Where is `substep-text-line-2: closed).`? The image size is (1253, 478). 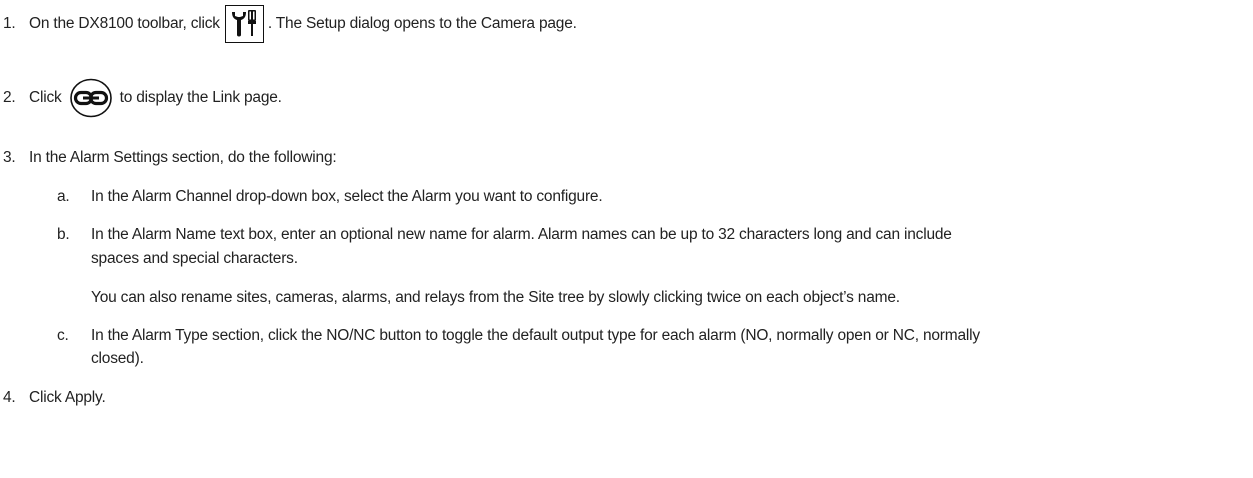
substep-text-line-2: closed). is located at coordinates (117, 358).